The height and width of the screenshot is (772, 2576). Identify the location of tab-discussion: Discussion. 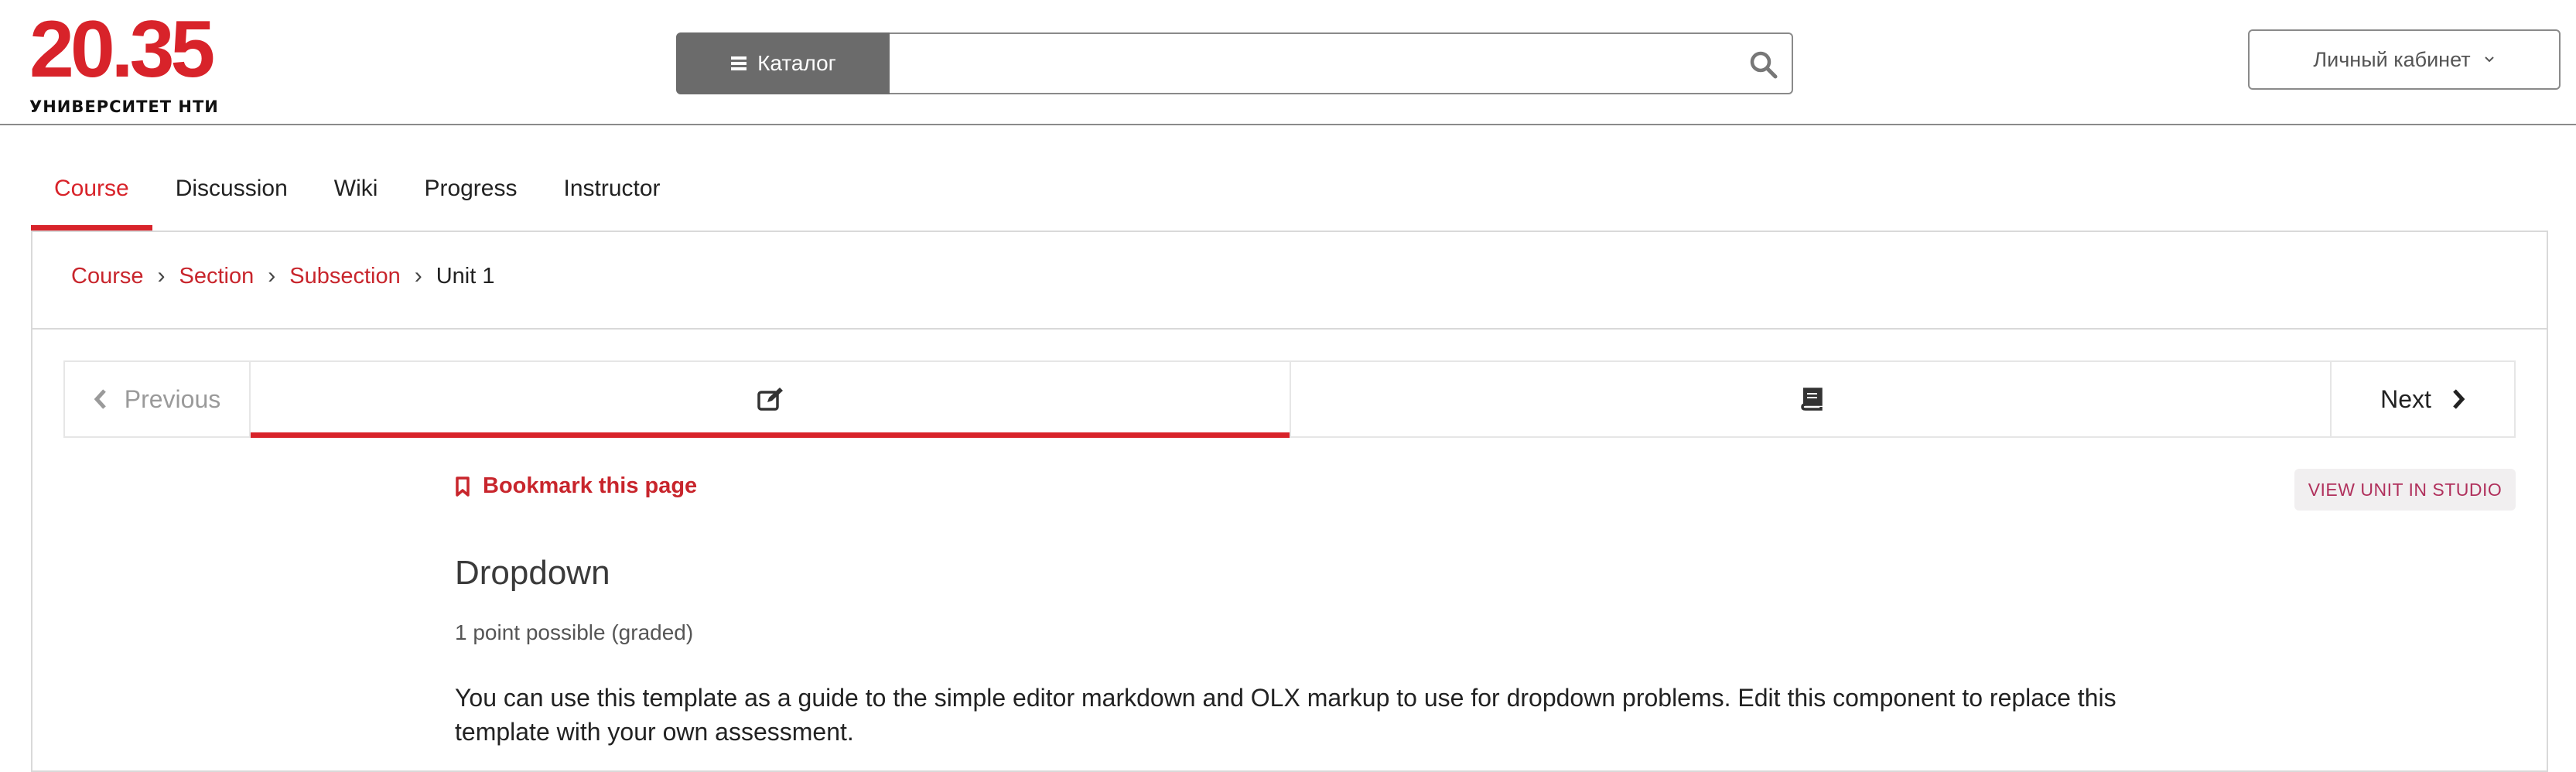
(231, 196).